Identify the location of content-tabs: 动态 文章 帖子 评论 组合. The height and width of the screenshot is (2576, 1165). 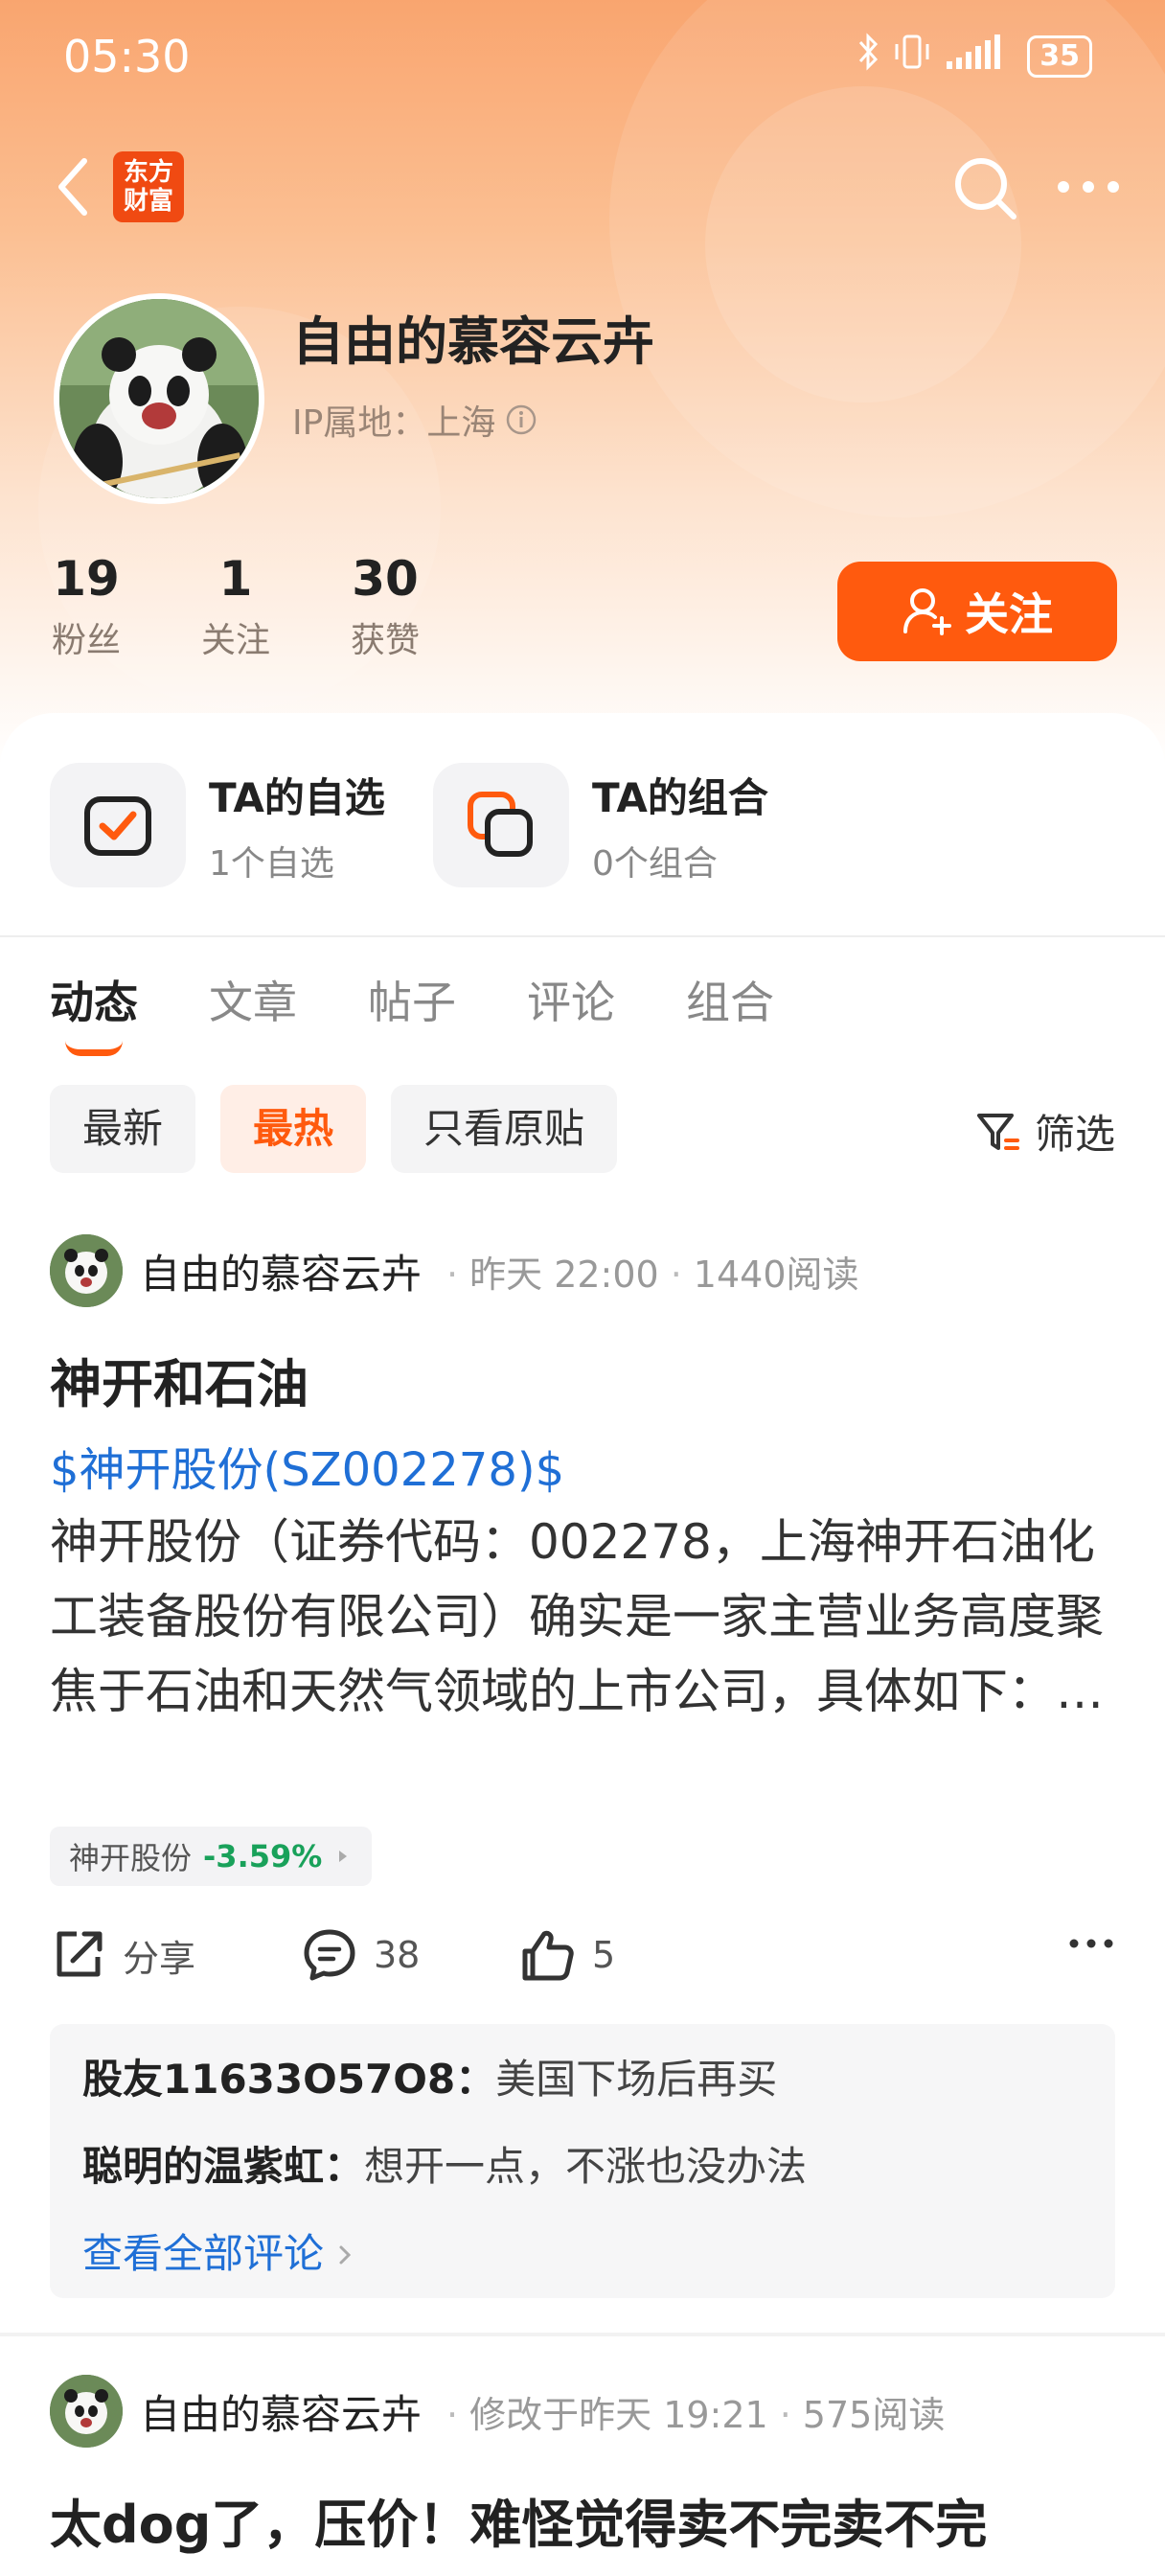
(448, 1012).